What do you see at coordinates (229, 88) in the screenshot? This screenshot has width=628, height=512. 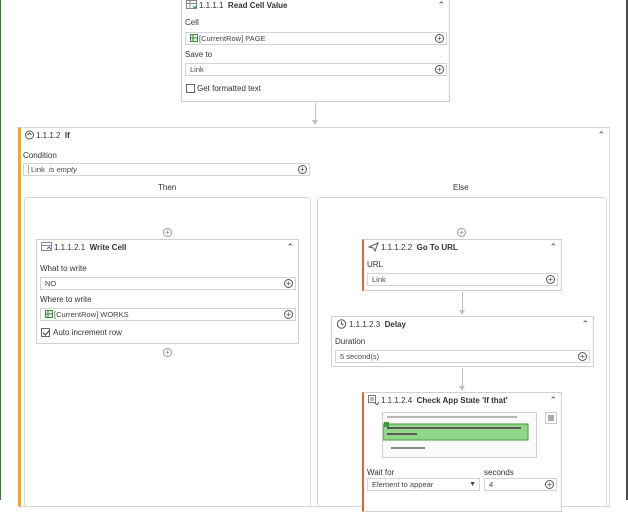 I see `formatted-text-label: Get formatted text` at bounding box center [229, 88].